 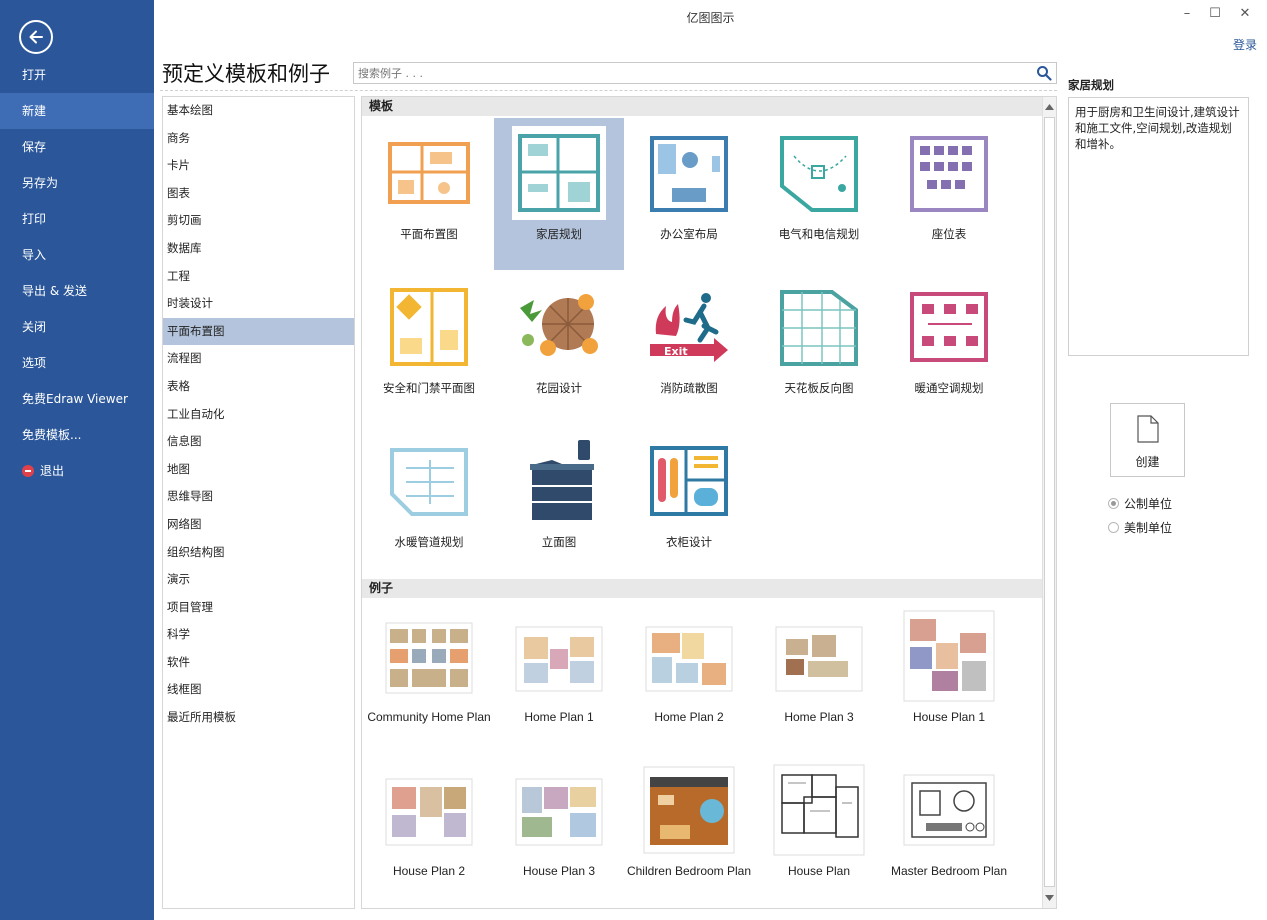 I want to click on example-tile: Home Plan 1, so click(x=559, y=677).